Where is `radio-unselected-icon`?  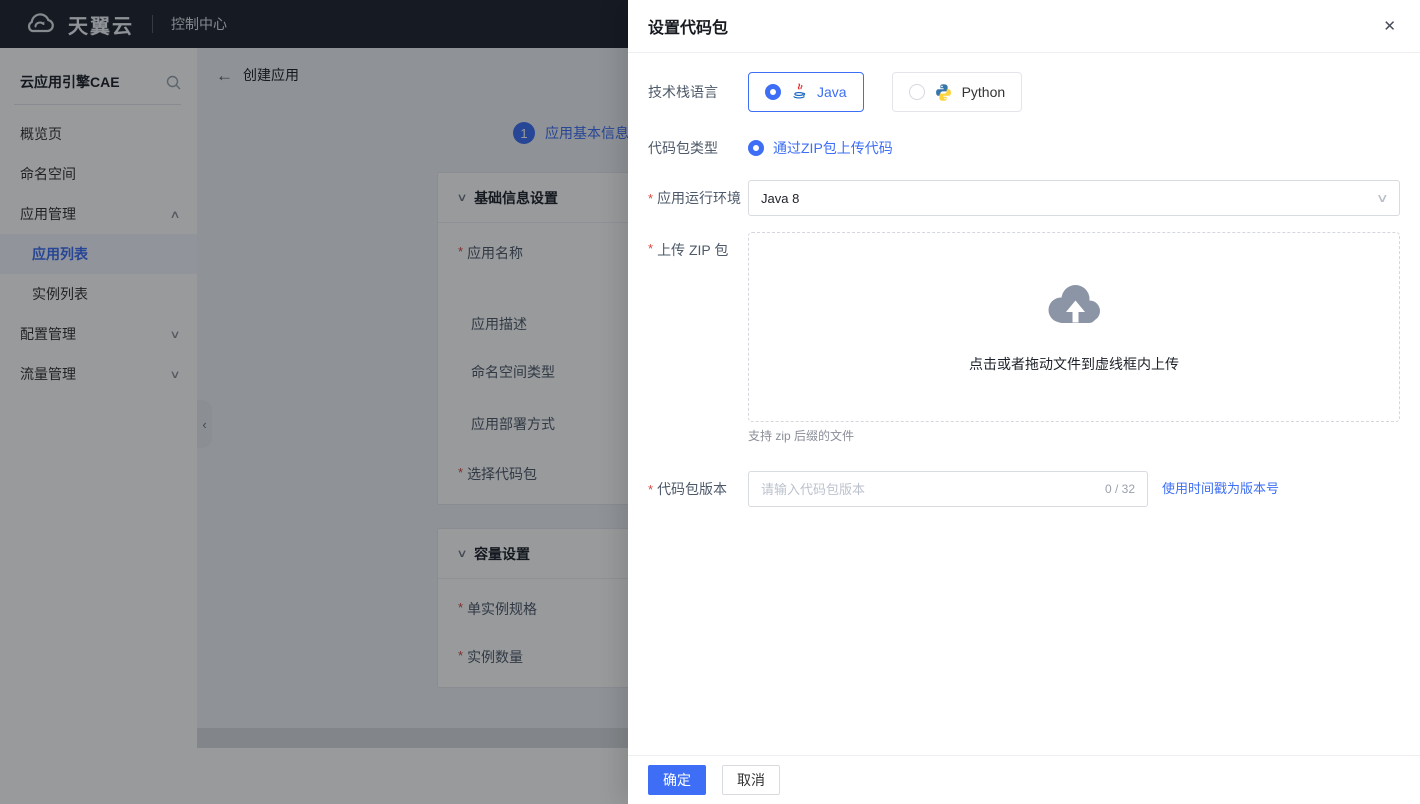 radio-unselected-icon is located at coordinates (916, 92).